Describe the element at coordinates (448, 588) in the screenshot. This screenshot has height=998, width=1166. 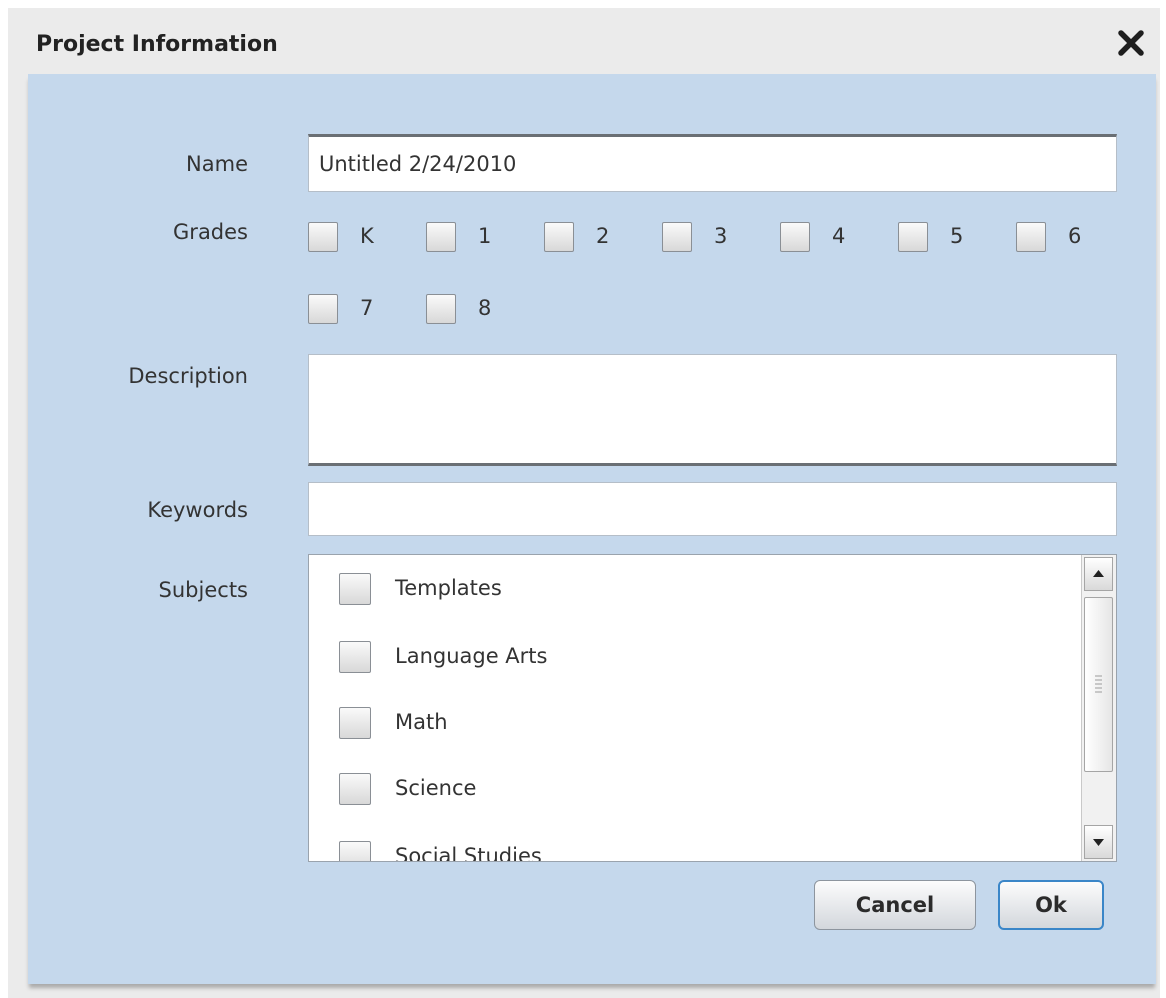
I see `subject-templates-label: Templates` at that location.